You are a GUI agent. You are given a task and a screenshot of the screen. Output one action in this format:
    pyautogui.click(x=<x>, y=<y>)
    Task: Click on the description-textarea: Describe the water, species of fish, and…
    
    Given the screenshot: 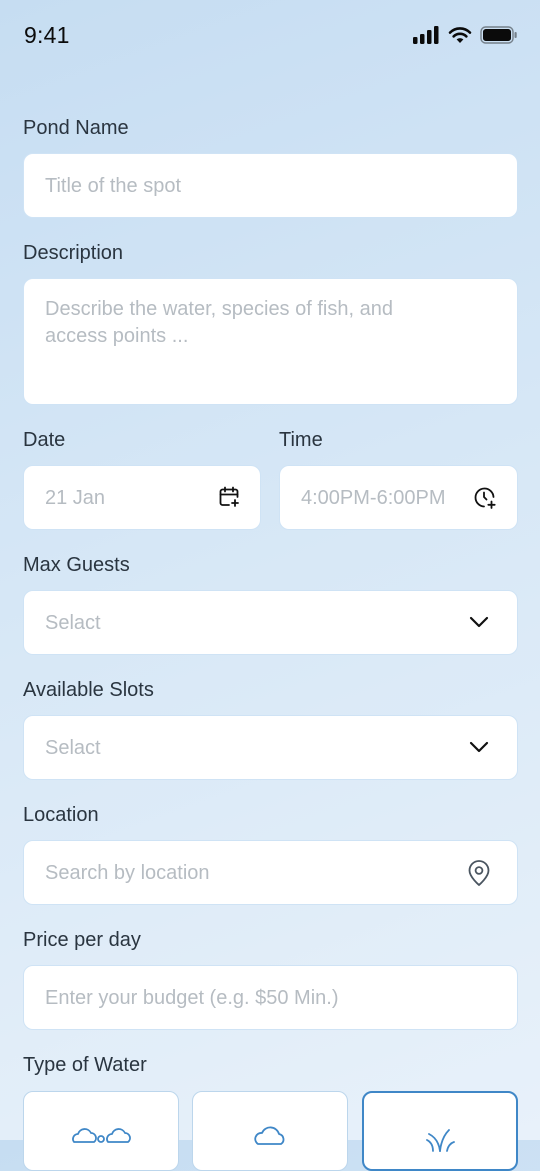 What is the action you would take?
    pyautogui.click(x=270, y=341)
    